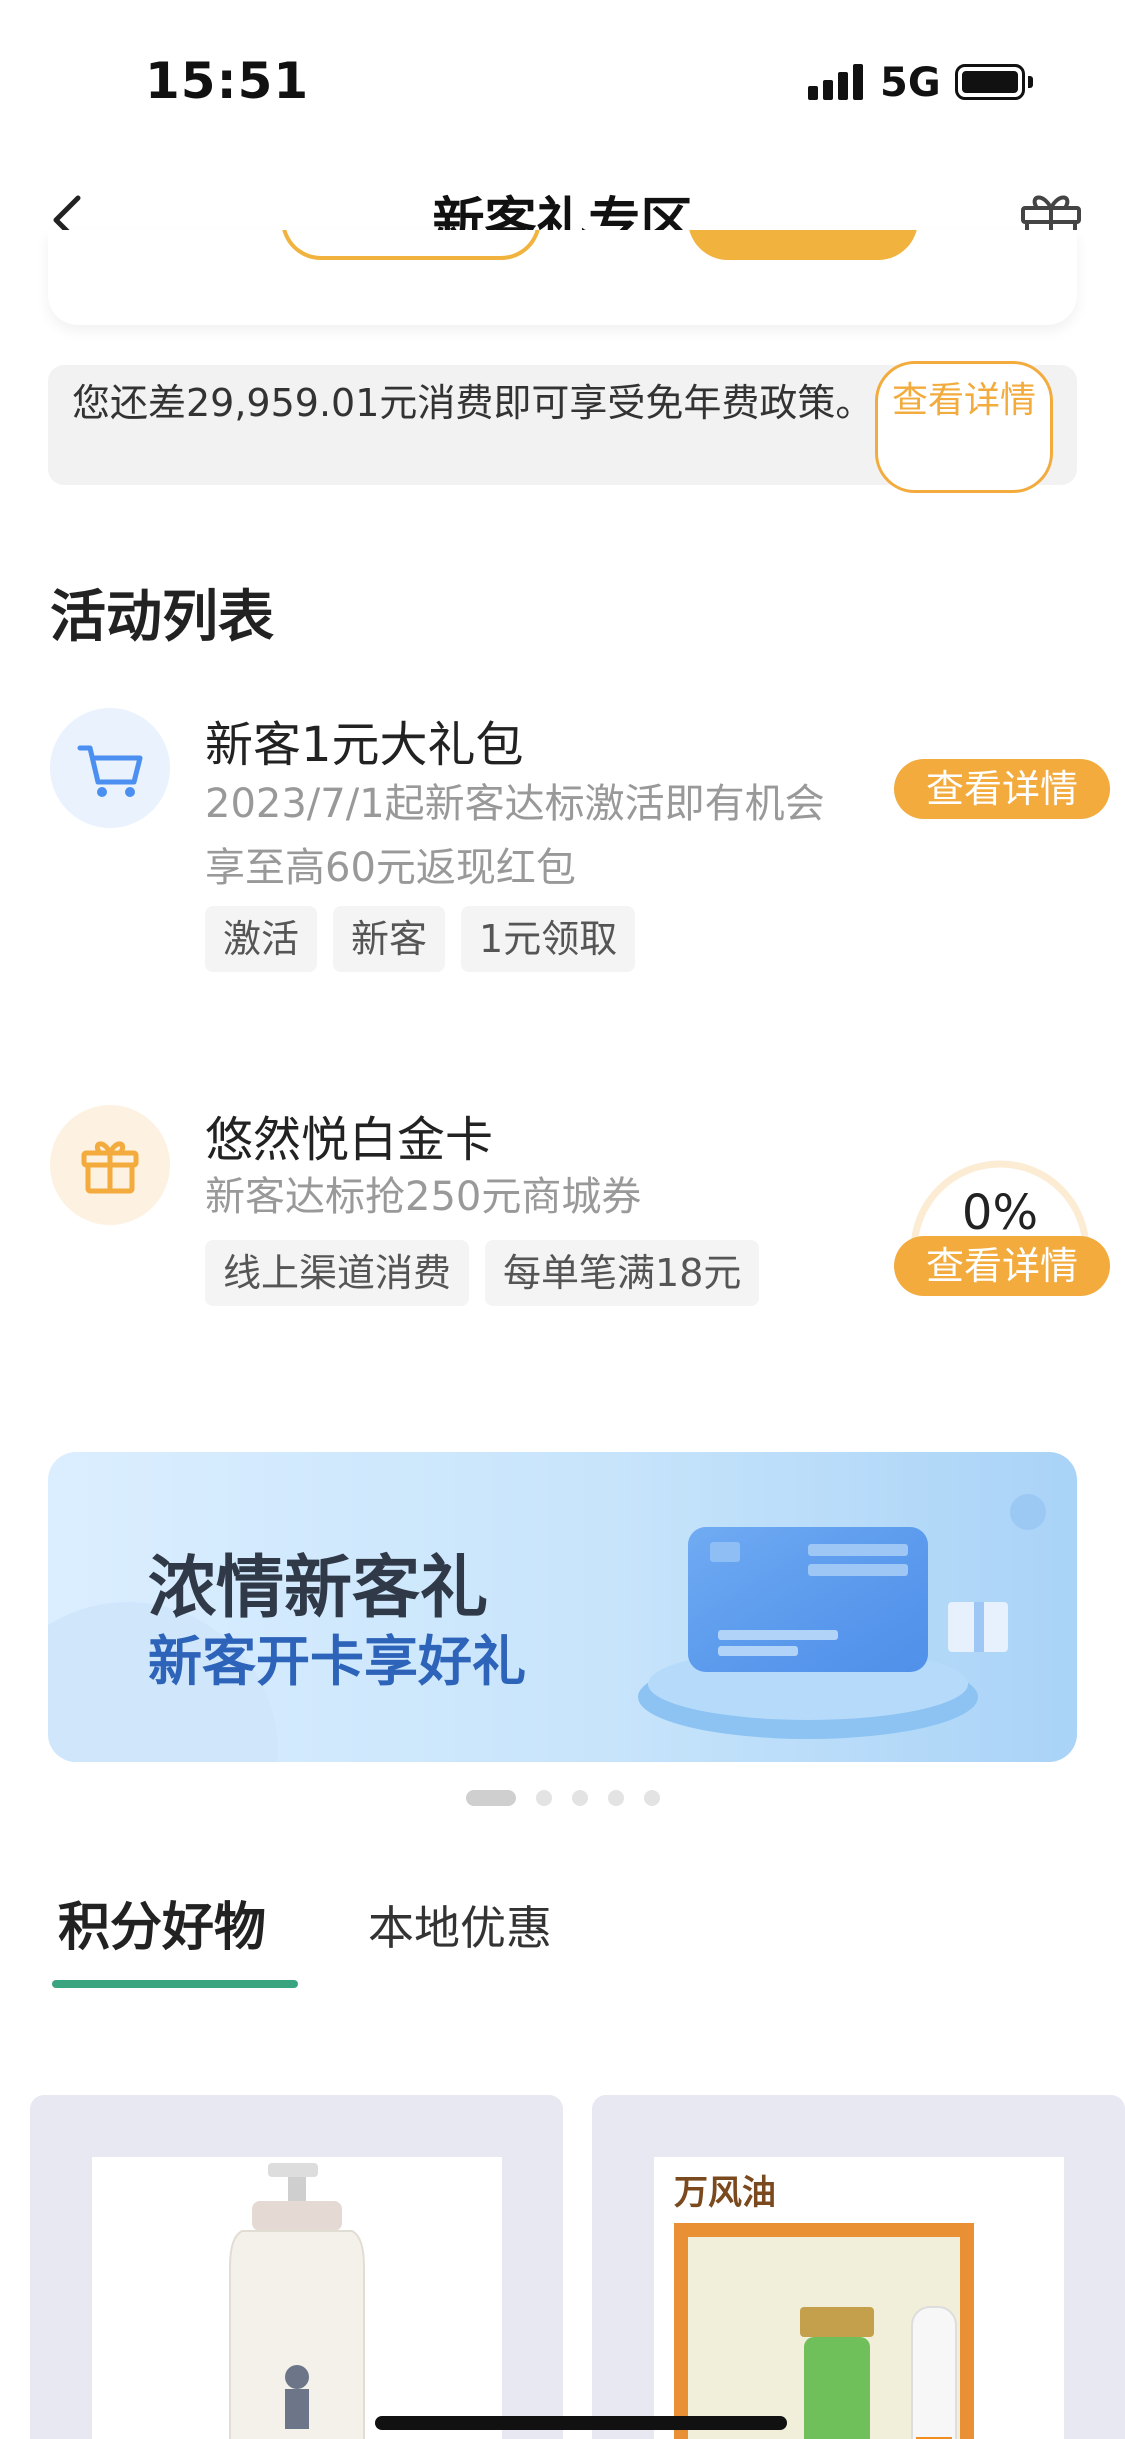 The height and width of the screenshot is (2439, 1125). I want to click on fee-notice: 您还差29,959.01元消费即可享受免年费政策。 查看详情, so click(562, 427).